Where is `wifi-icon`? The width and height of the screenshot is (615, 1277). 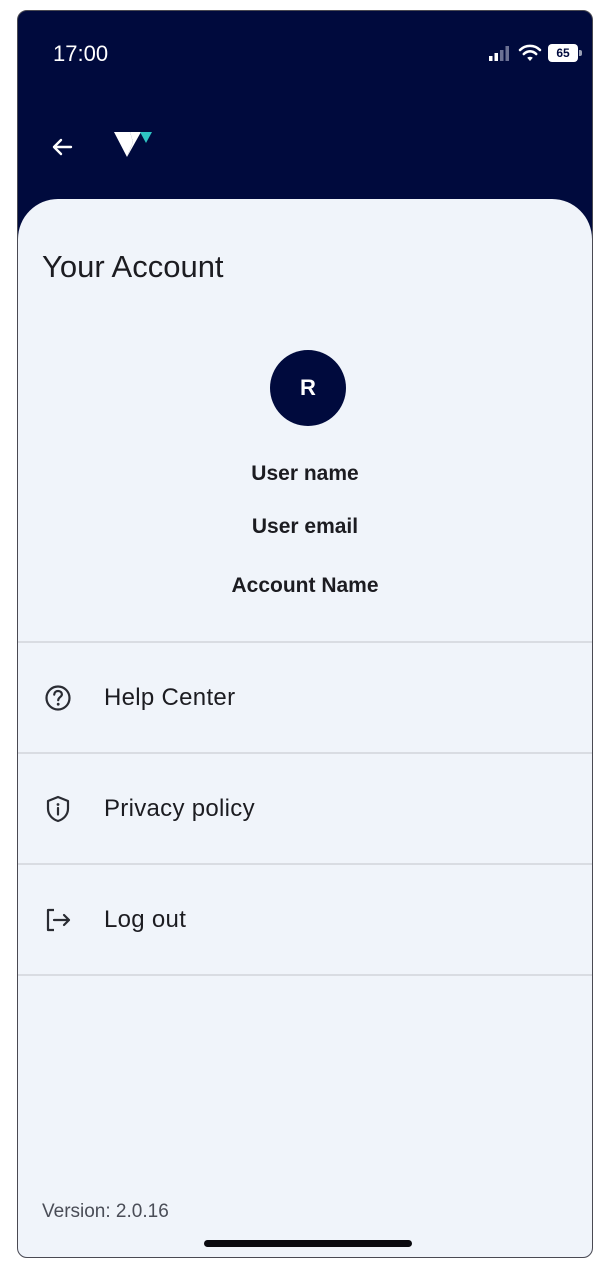
wifi-icon is located at coordinates (530, 52).